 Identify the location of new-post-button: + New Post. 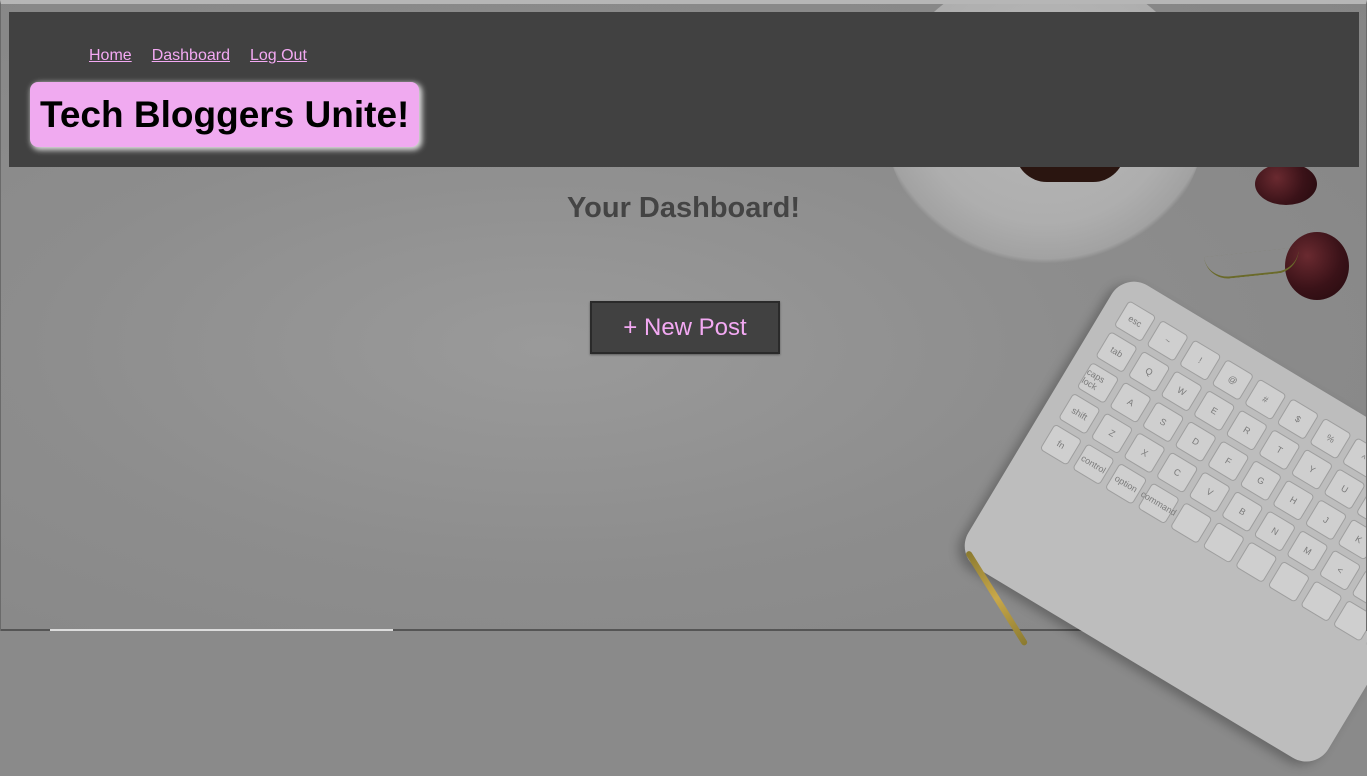
(685, 327).